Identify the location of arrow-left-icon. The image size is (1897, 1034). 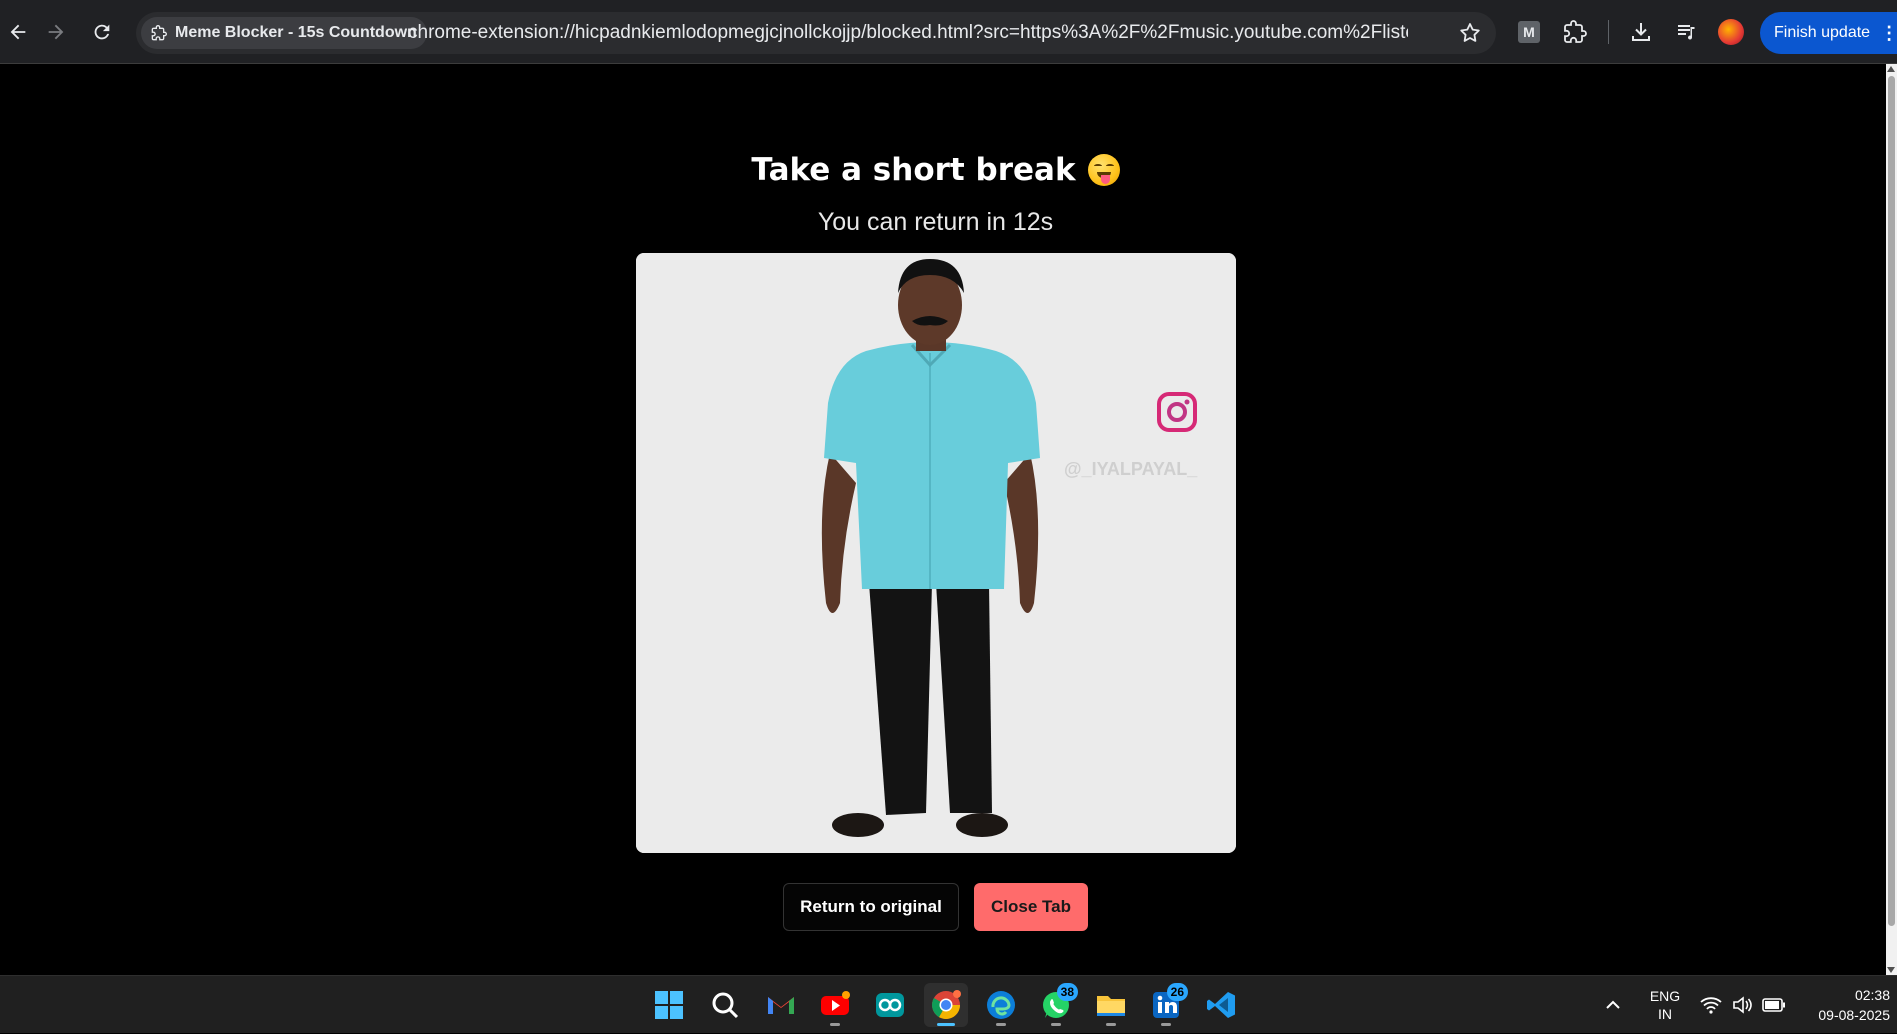
(18, 32).